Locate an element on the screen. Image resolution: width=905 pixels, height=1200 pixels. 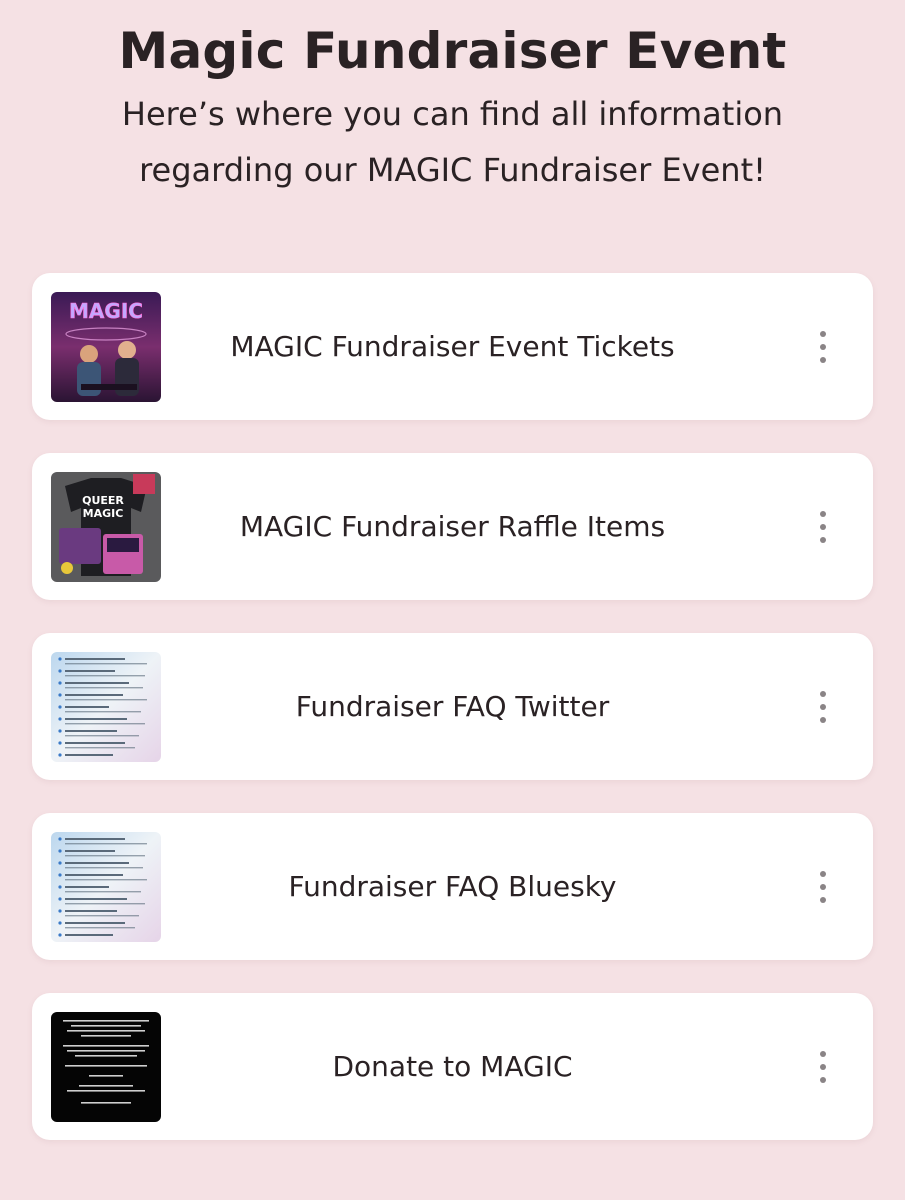
link-button-donate: Donate to MAGIC is located at coordinates (452, 1066).